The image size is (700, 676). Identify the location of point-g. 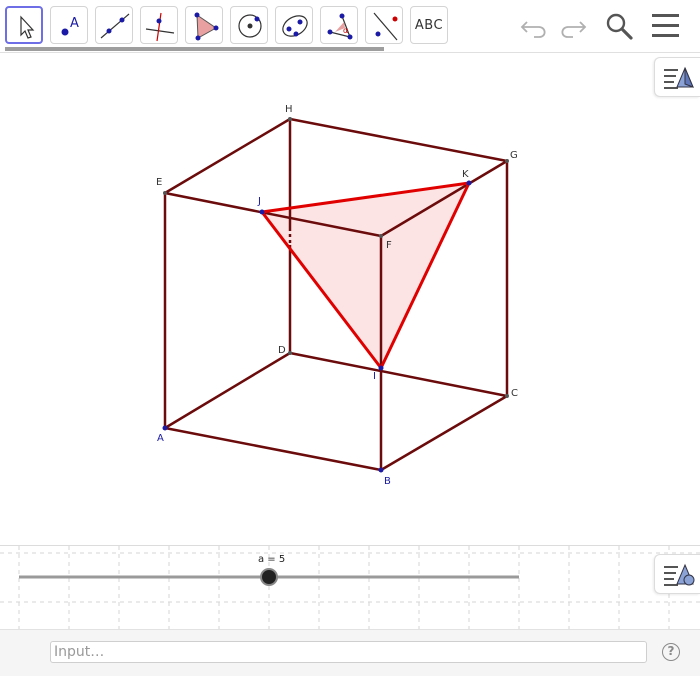
(507, 161).